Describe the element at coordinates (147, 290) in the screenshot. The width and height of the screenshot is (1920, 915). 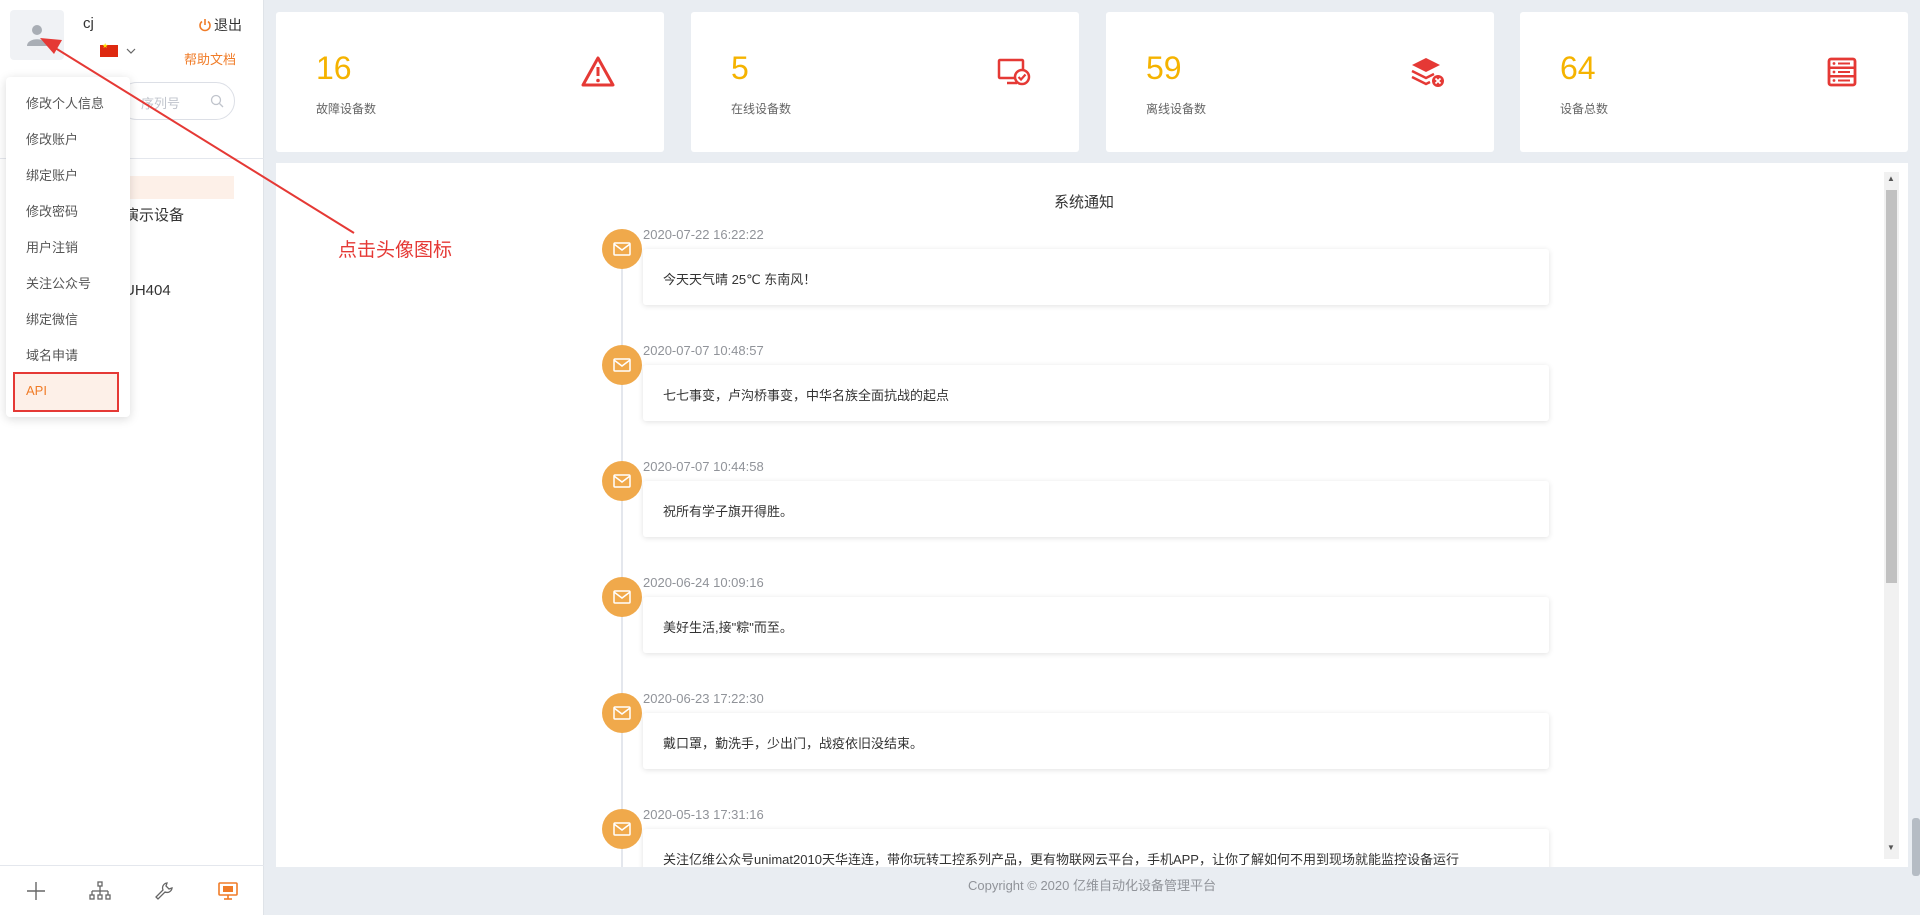
I see `tree-item-uh404: UH404` at that location.